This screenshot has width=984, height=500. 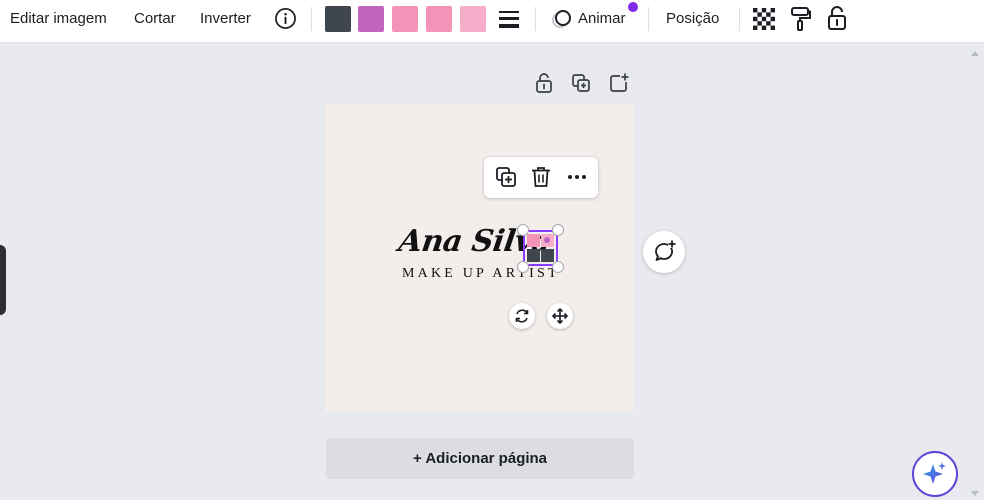 What do you see at coordinates (975, 53) in the screenshot?
I see `scroll-up-arrow` at bounding box center [975, 53].